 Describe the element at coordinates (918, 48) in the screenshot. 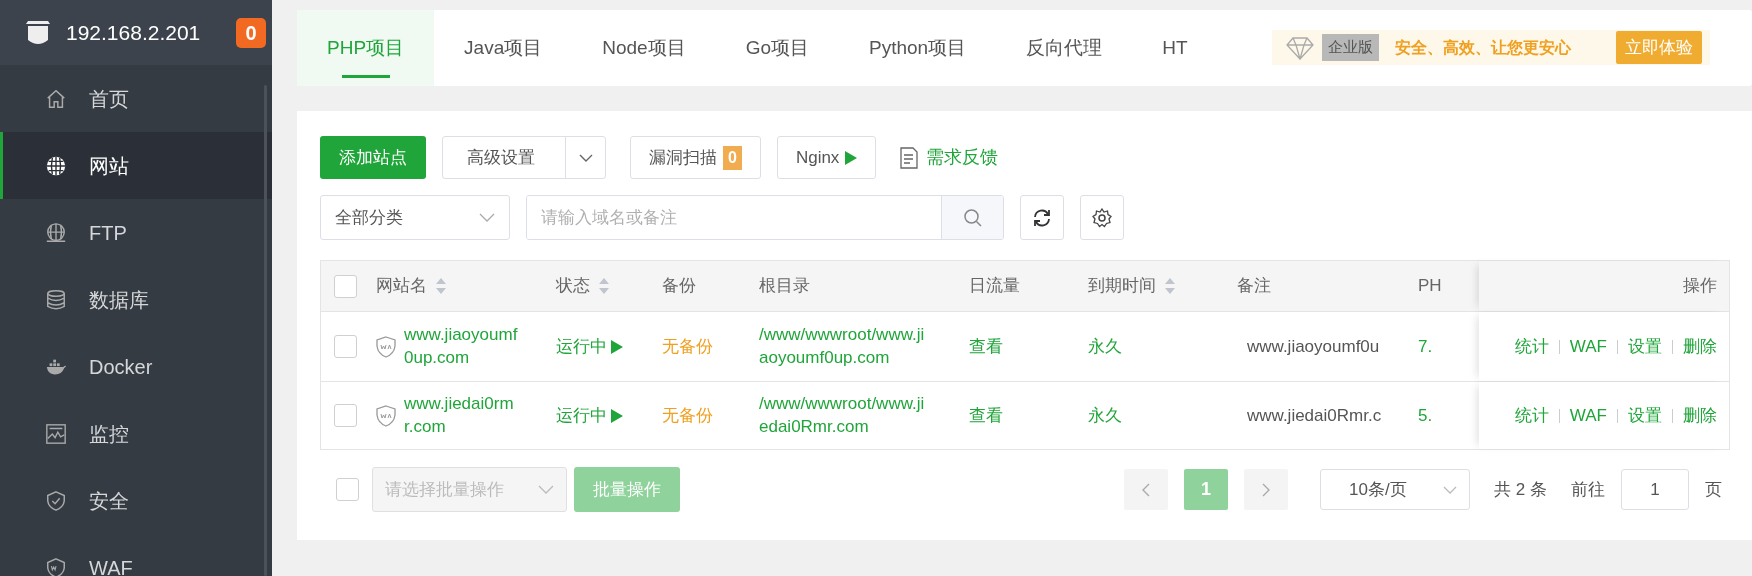

I see `tab: Python项目` at that location.